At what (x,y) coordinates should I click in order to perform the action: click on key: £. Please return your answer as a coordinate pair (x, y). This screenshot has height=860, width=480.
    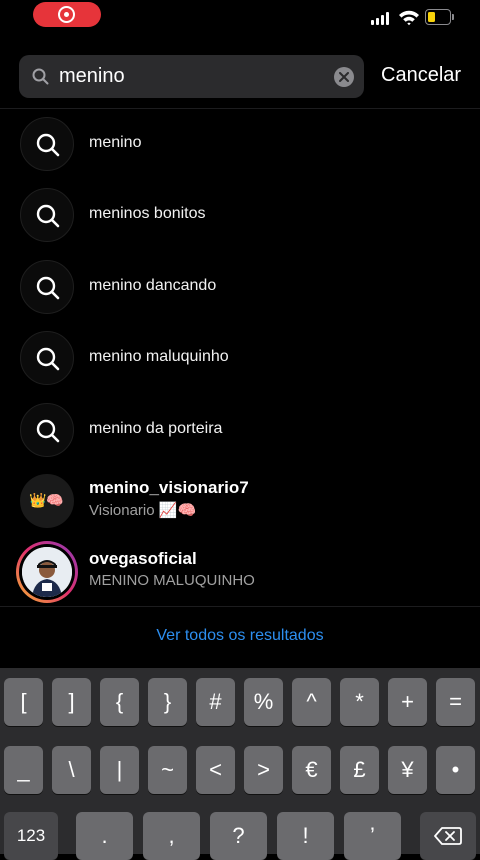
    Looking at the image, I should click on (359, 770).